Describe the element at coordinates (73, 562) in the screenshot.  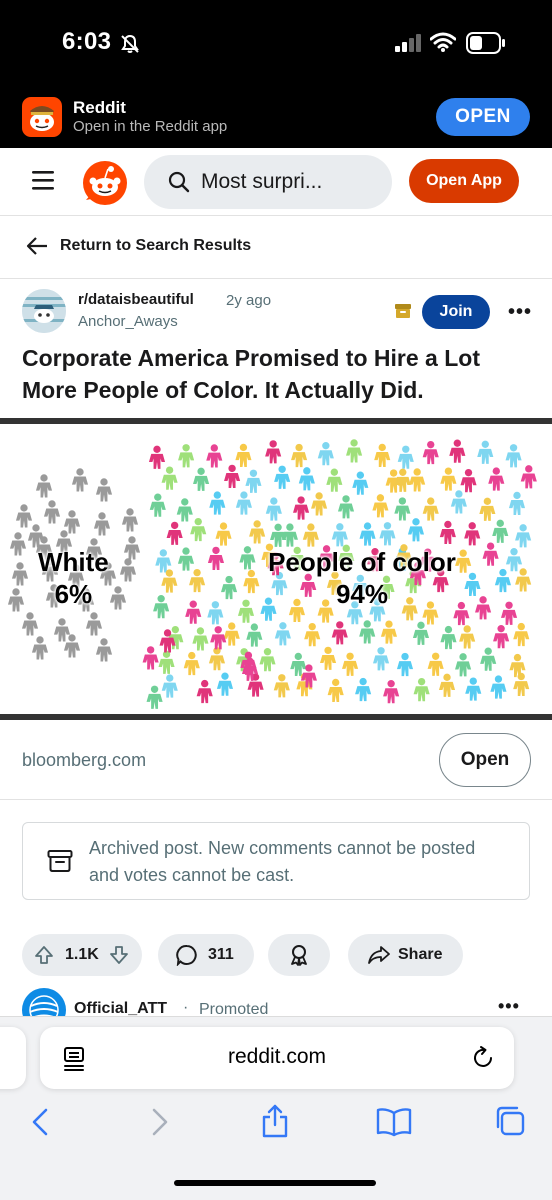
I see `white-label: White` at that location.